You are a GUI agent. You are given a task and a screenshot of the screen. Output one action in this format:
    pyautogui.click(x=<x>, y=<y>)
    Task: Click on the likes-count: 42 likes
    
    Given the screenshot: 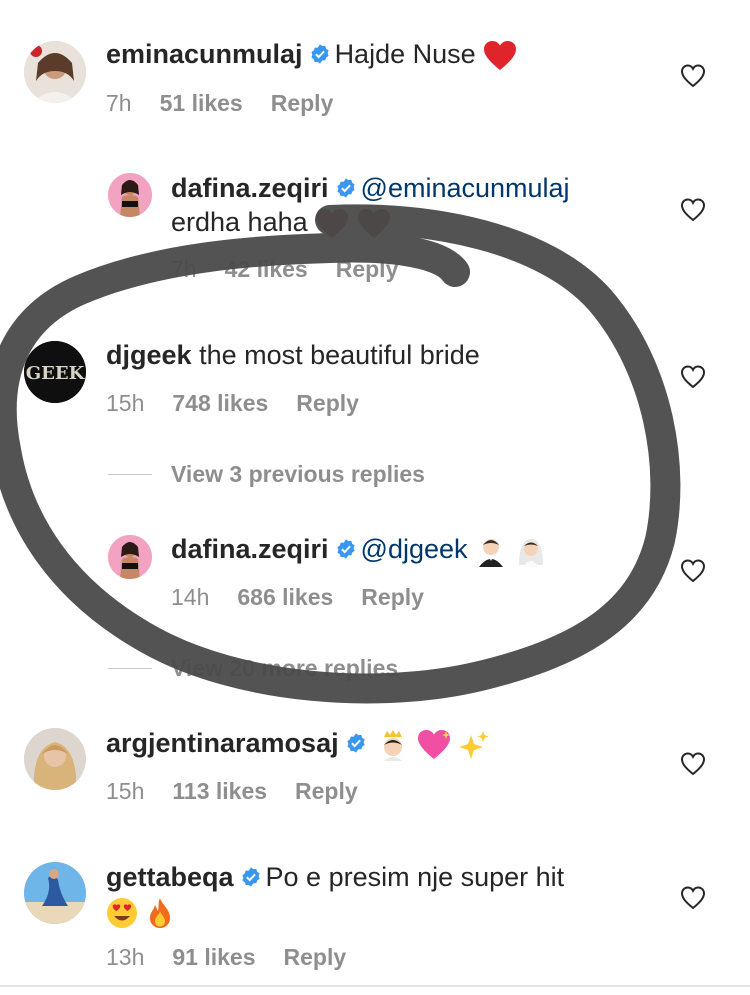 What is the action you would take?
    pyautogui.click(x=266, y=269)
    